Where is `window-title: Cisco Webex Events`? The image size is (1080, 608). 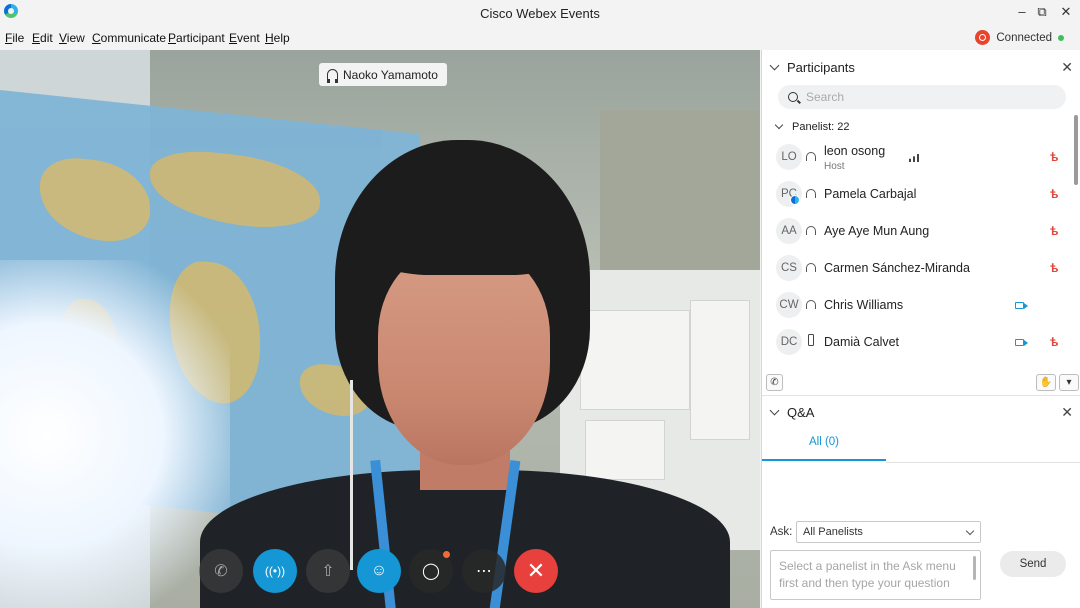
window-title: Cisco Webex Events is located at coordinates (540, 13).